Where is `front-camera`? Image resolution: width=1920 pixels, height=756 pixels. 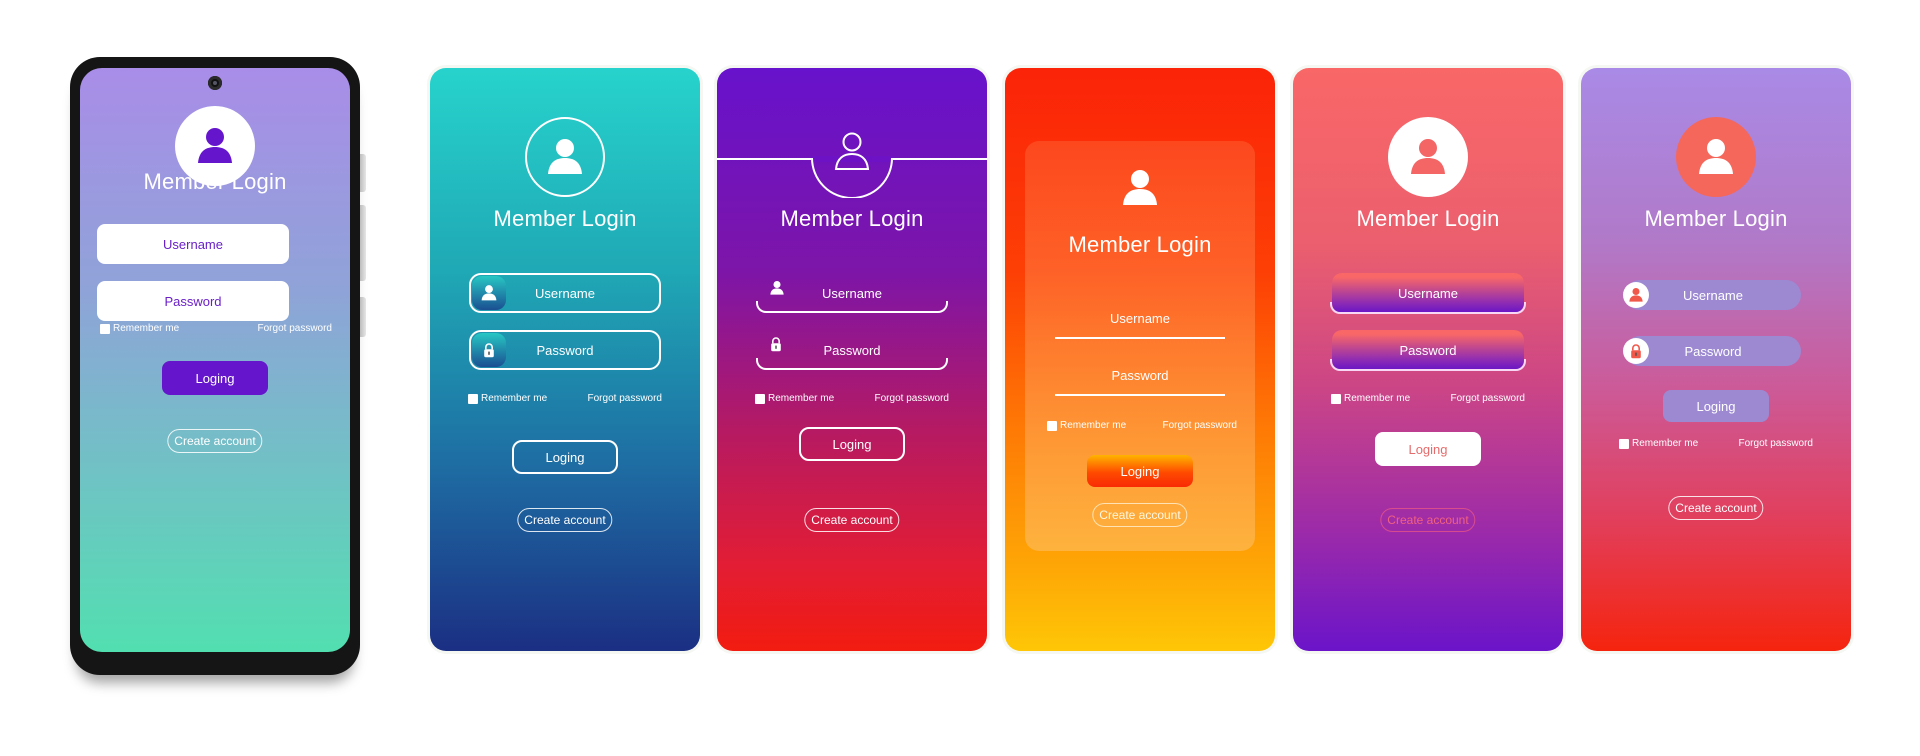
front-camera is located at coordinates (215, 83).